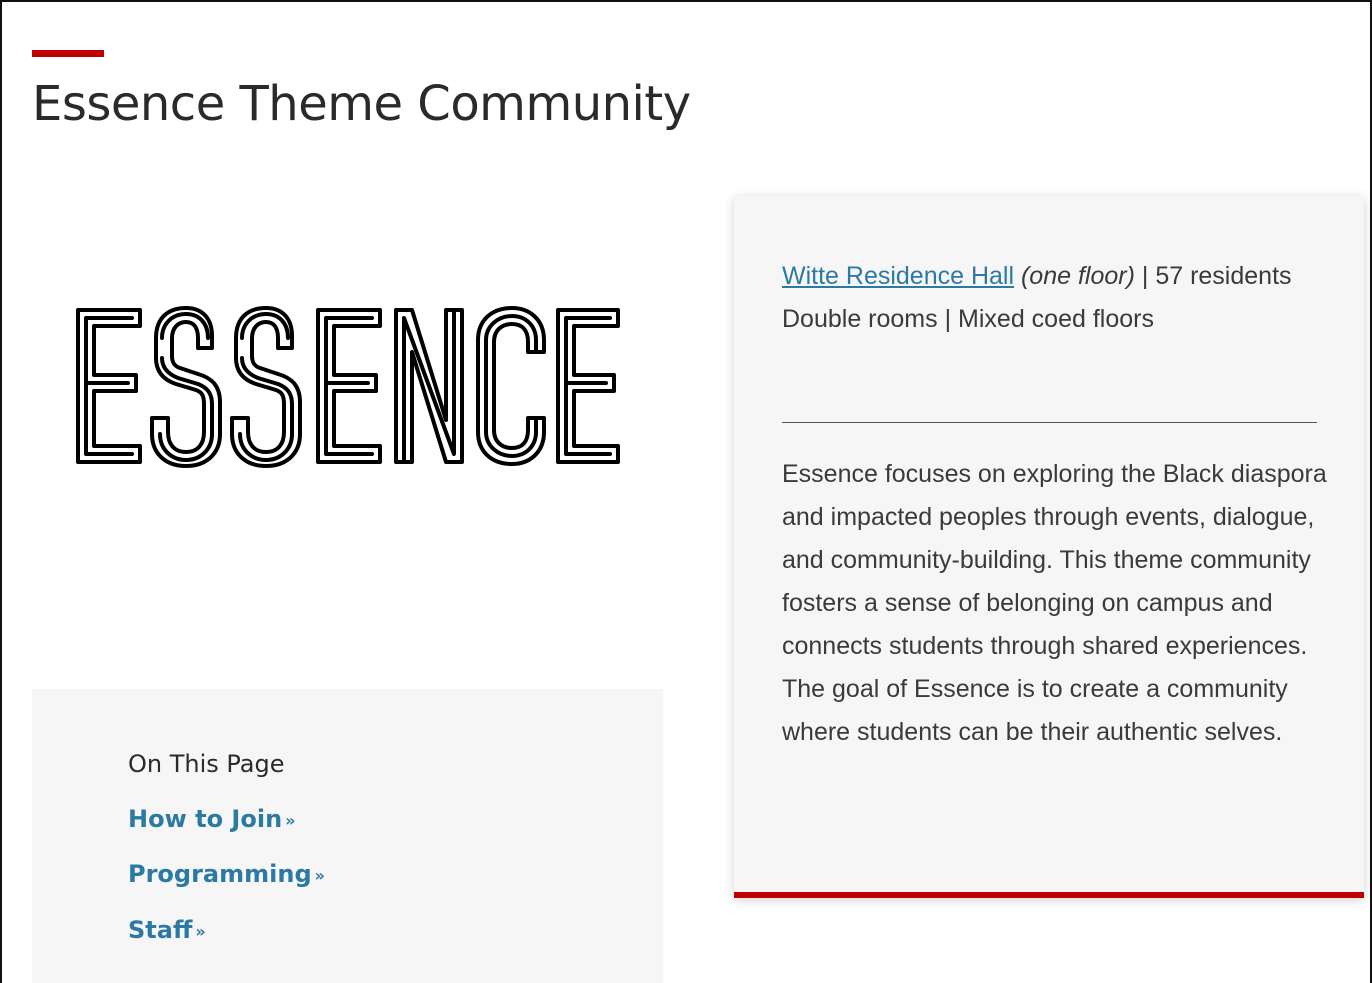 This screenshot has height=983, width=1372. What do you see at coordinates (68, 53) in the screenshot?
I see `title-accent-bar` at bounding box center [68, 53].